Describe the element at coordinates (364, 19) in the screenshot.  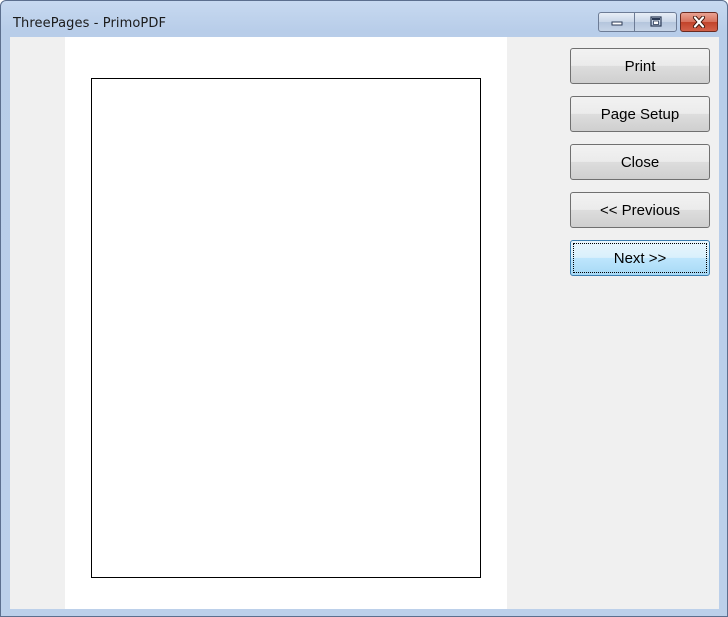
I see `title-bar: ThreePages - PrimoPDF` at that location.